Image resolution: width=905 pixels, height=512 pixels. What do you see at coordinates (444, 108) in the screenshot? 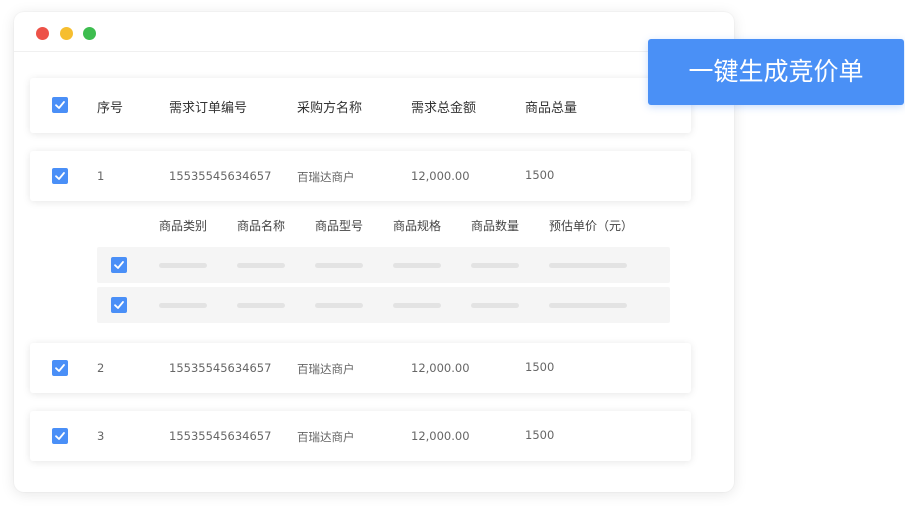
I see `header-total-amount: 需求总金额` at bounding box center [444, 108].